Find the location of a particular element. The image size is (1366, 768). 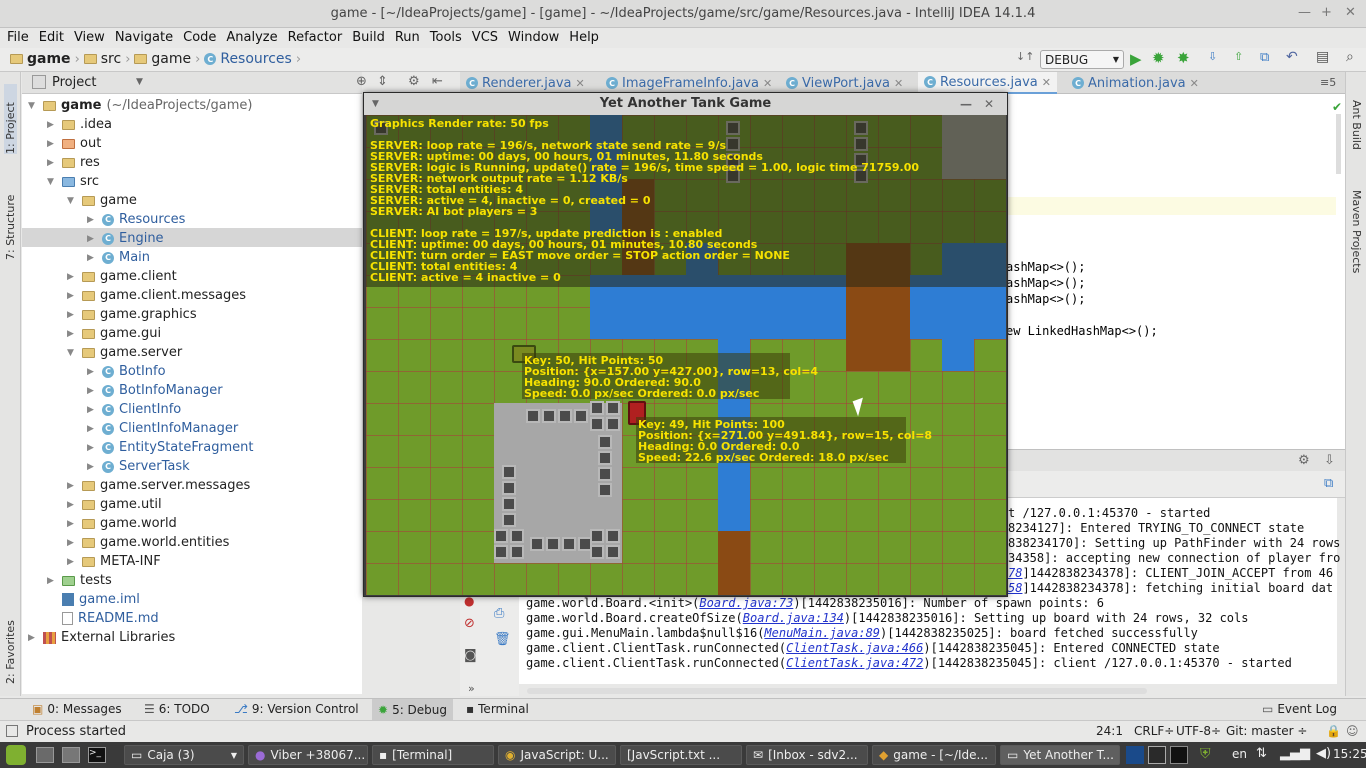

vcs-update-icon: ⇩ is located at coordinates (1212, 56).